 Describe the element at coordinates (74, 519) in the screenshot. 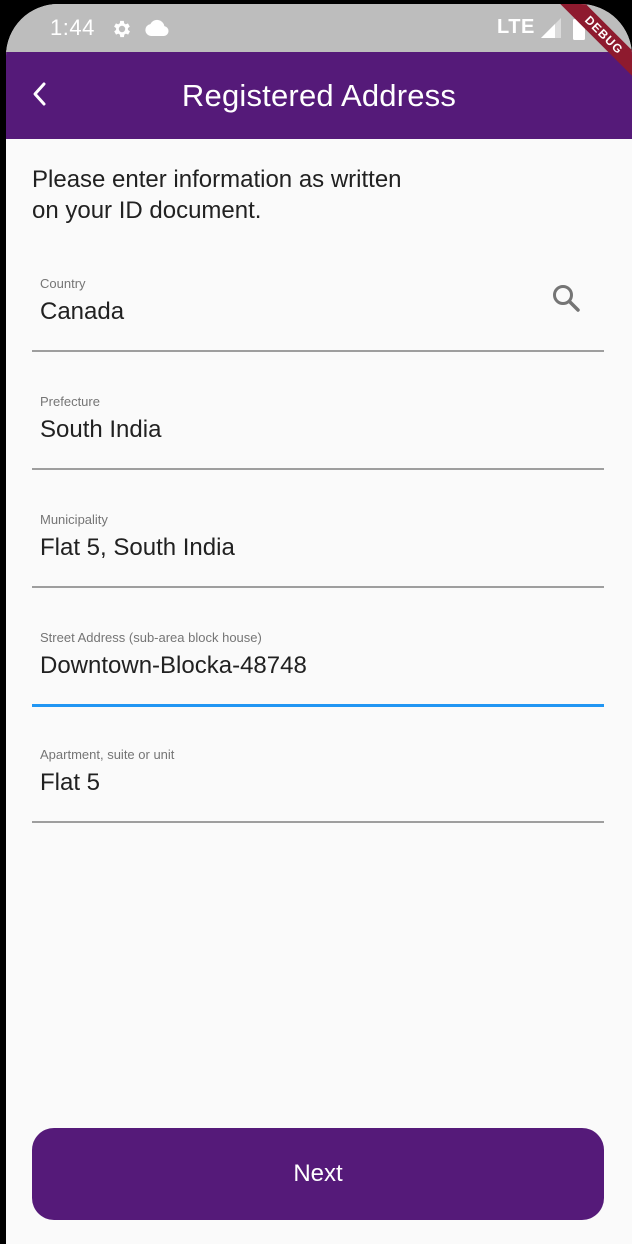

I see `municipality-label: Municipality` at that location.